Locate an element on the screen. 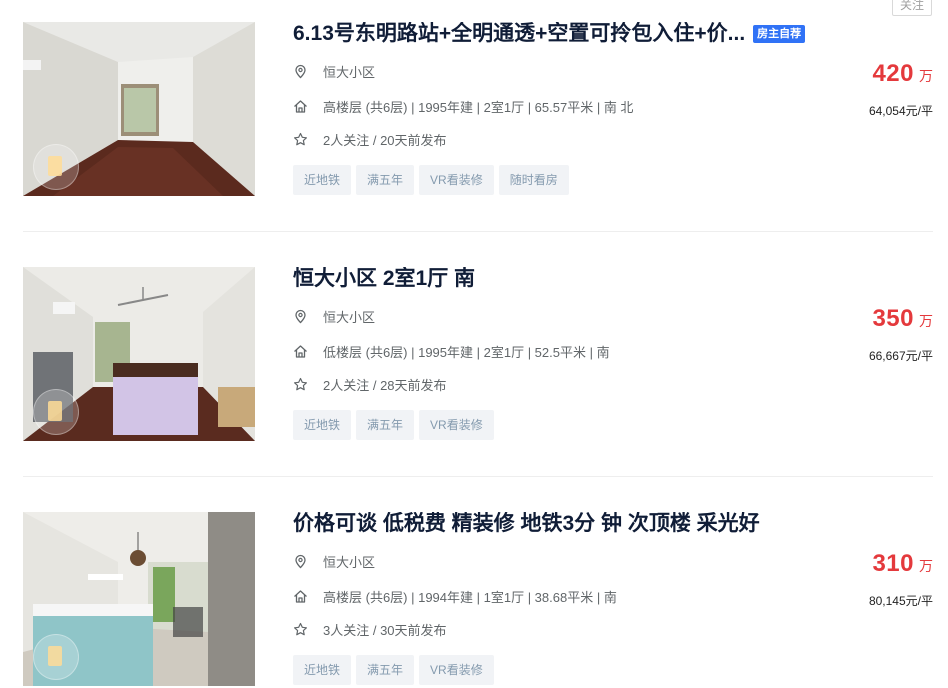 The height and width of the screenshot is (688, 948). unit-price: 64,054元/平 is located at coordinates (900, 111).